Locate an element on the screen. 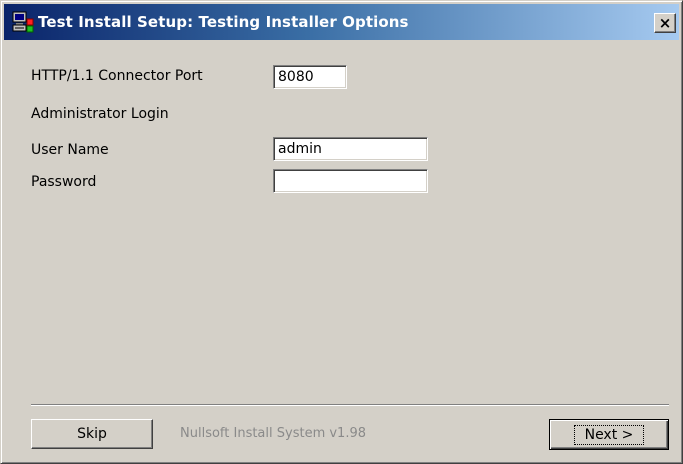 The image size is (683, 464). installer-computer-icon is located at coordinates (23, 22).